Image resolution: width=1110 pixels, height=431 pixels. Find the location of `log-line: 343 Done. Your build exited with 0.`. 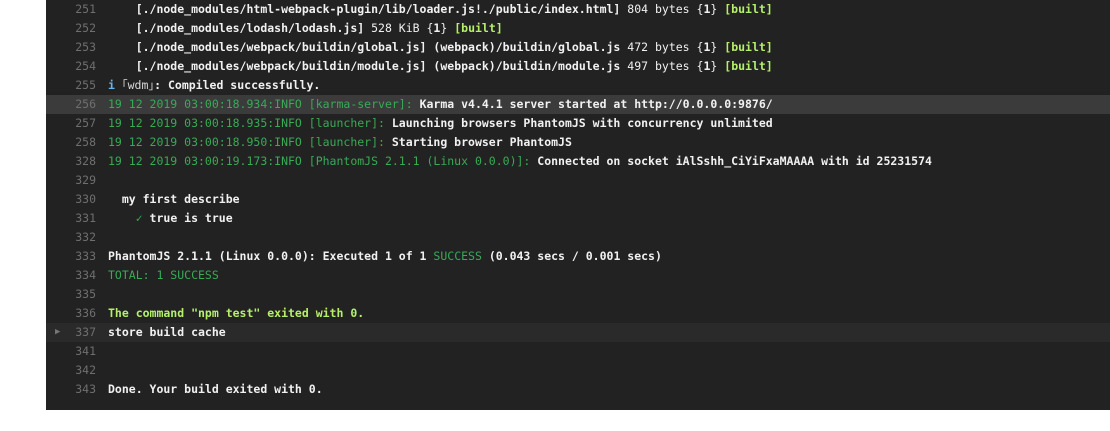

log-line: 343 Done. Your build exited with 0. is located at coordinates (578, 389).